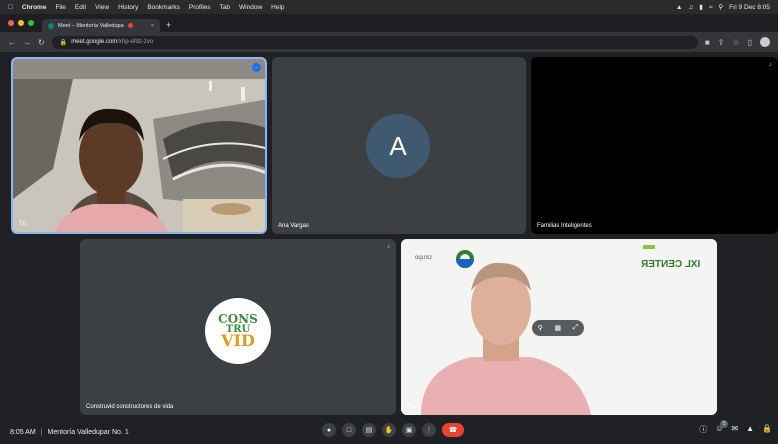  Describe the element at coordinates (564, 226) in the screenshot. I see `participant-name: Familias Inteligentes` at that location.